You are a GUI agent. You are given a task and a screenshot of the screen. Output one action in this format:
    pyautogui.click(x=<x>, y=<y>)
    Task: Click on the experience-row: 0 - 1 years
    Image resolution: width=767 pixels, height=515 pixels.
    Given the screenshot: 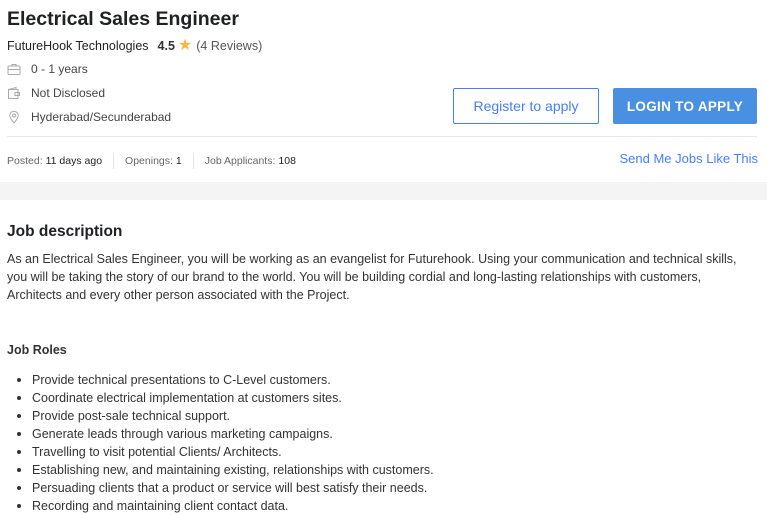 What is the action you would take?
    pyautogui.click(x=47, y=69)
    